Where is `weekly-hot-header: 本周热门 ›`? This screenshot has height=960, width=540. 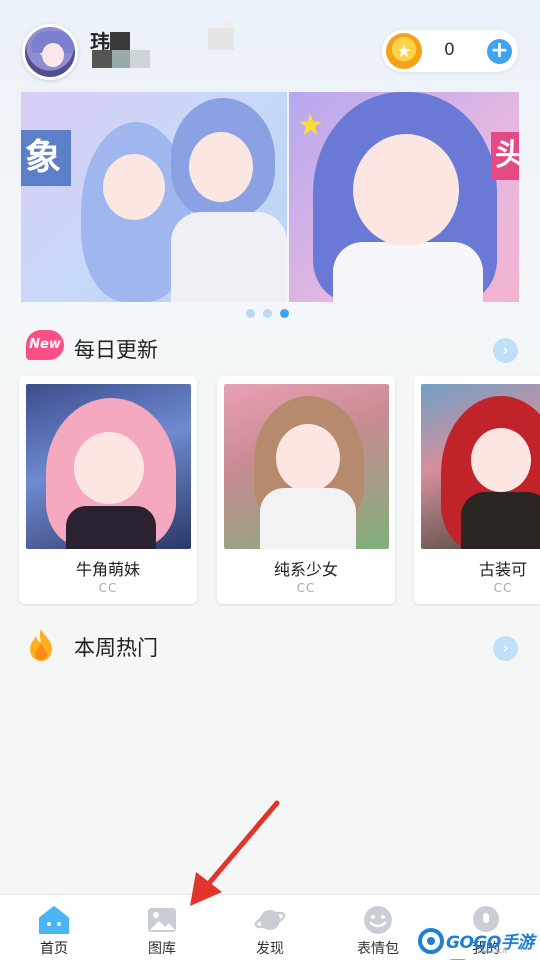 weekly-hot-header: 本周热门 › is located at coordinates (270, 648).